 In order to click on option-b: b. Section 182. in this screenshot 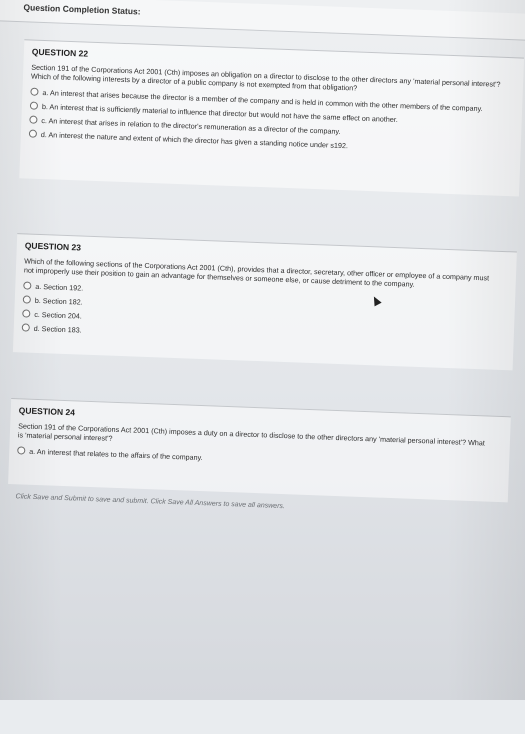, I will do `click(52, 300)`.